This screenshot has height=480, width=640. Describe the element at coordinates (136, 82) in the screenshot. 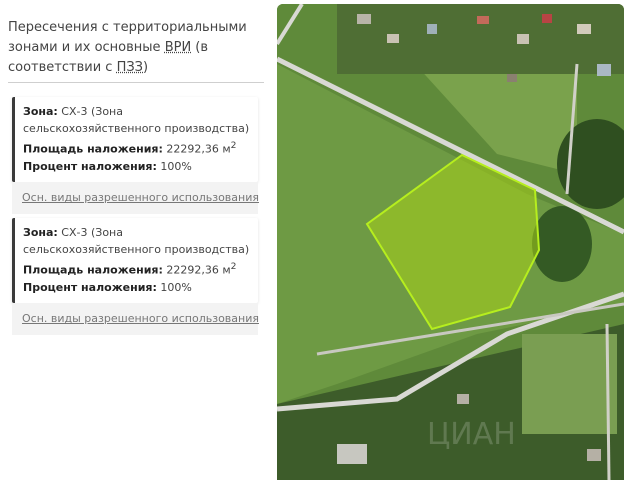

I see `title-divider` at that location.